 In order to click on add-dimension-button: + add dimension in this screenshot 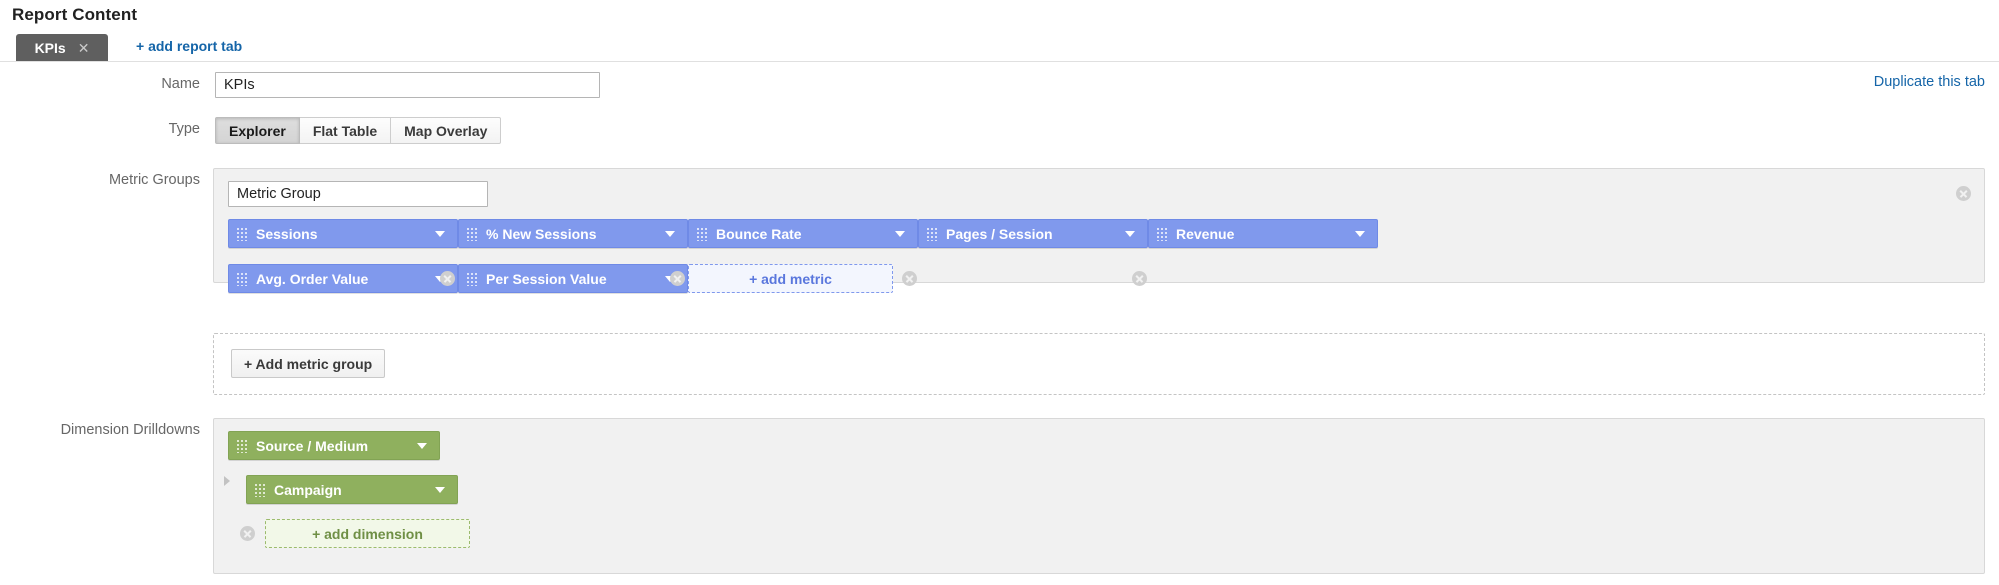, I will do `click(367, 533)`.